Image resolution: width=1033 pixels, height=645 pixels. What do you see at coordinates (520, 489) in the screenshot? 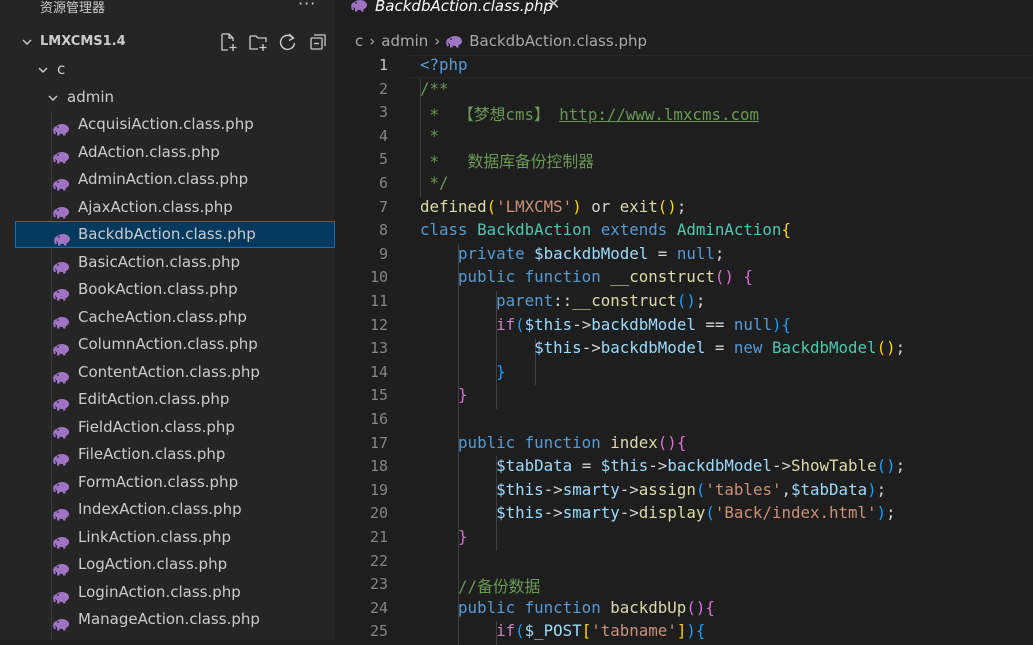
I see `code-token: $this` at bounding box center [520, 489].